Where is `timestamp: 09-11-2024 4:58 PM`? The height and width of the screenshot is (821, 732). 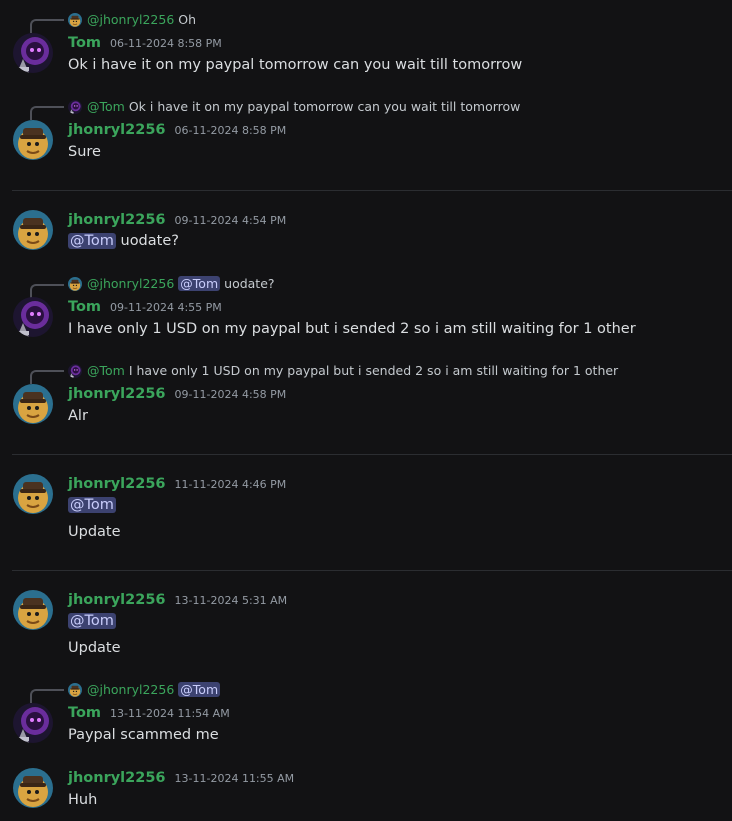 timestamp: 09-11-2024 4:58 PM is located at coordinates (230, 394).